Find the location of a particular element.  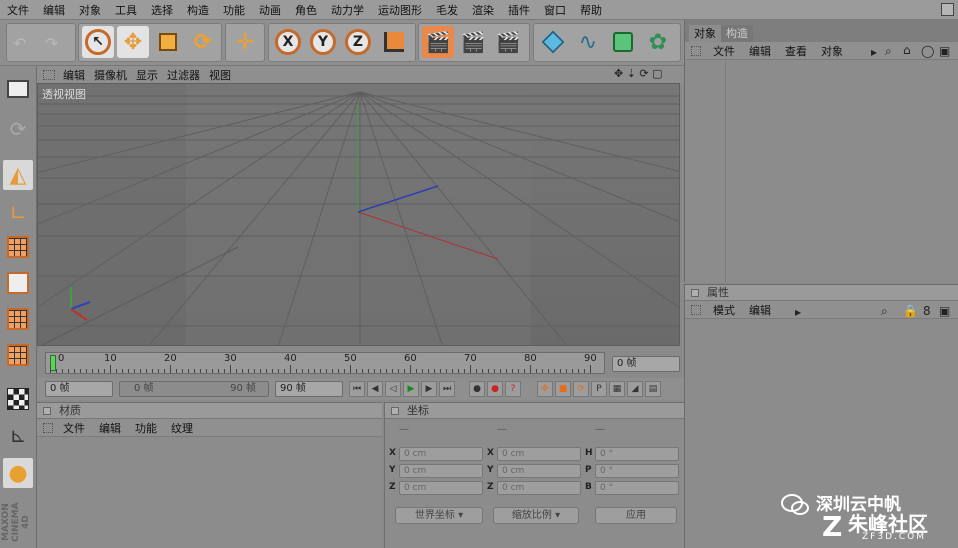

prev-key-icon: ◀ is located at coordinates (375, 389).